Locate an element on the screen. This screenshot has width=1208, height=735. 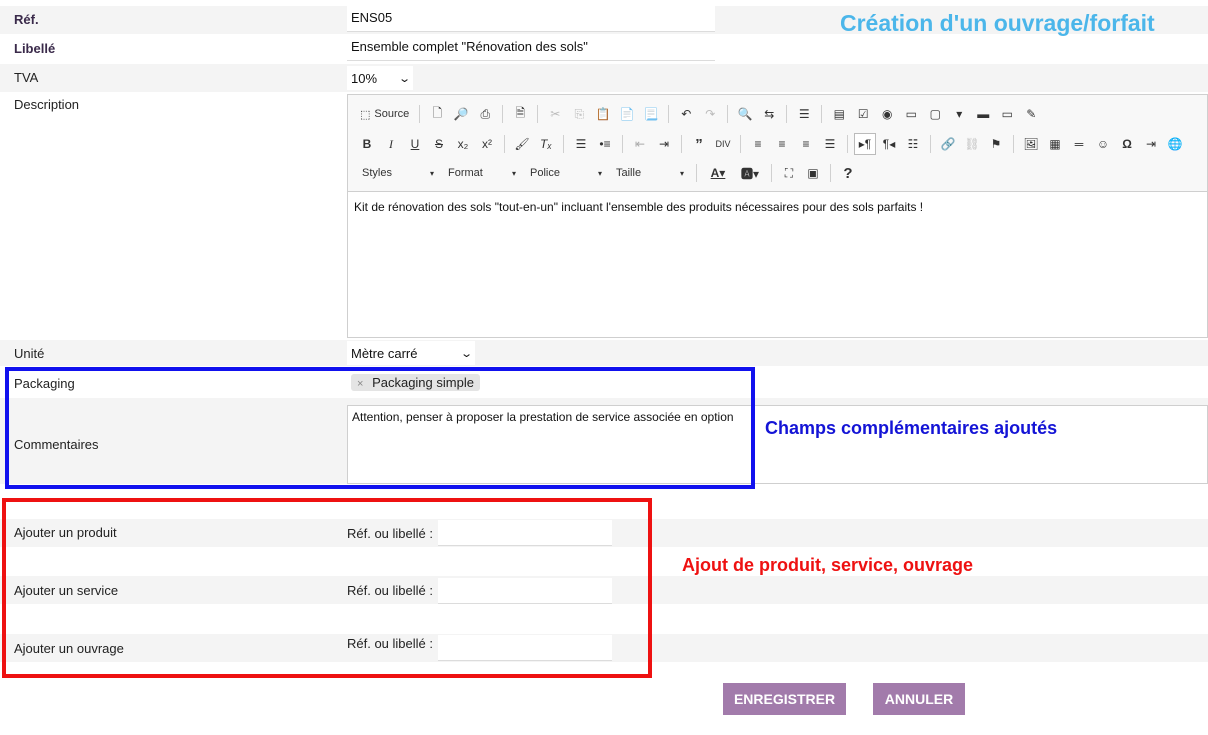
underline-icon: U is located at coordinates (415, 144).